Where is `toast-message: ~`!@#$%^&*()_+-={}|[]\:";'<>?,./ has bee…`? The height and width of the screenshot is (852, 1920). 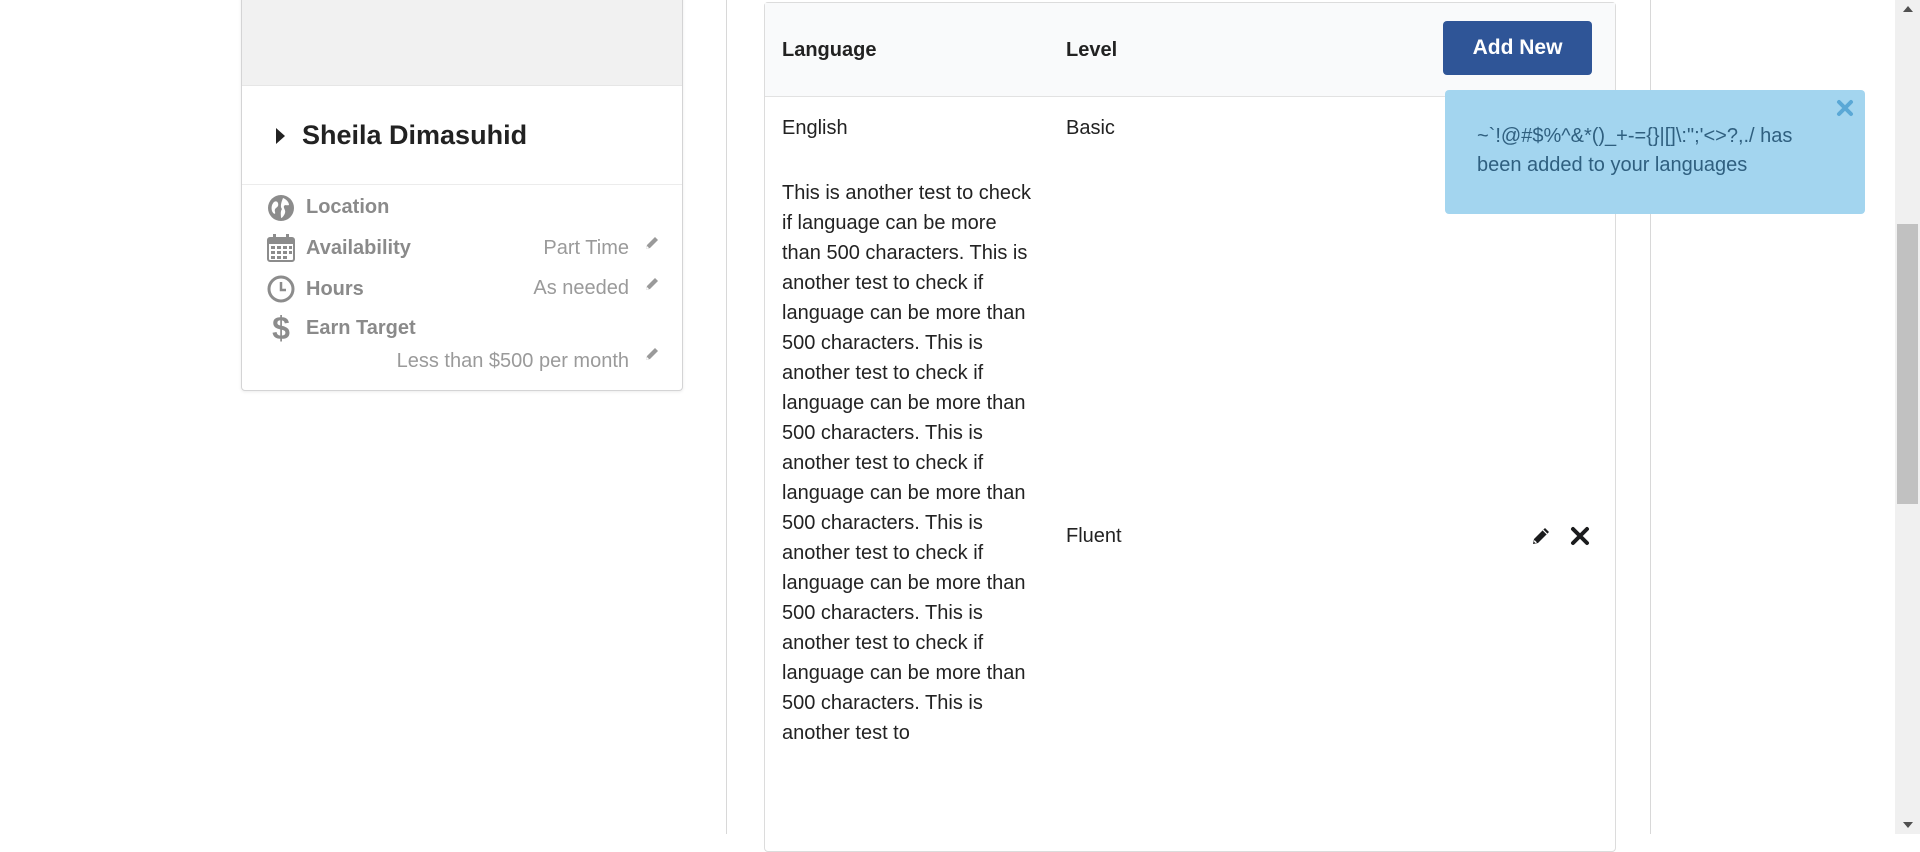 toast-message: ~`!@#$%^&*()_+-={}|[]\:";'<>?,./ has bee… is located at coordinates (1635, 150).